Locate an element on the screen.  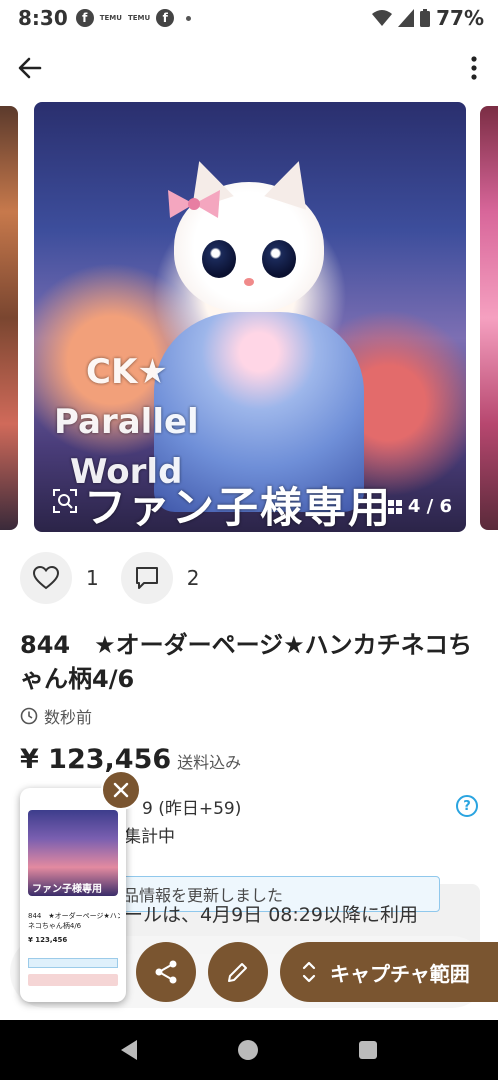
item-title: 844 ★オーダーページ★ハンカチネコちゃん柄4/6 is located at coordinates (246, 662).